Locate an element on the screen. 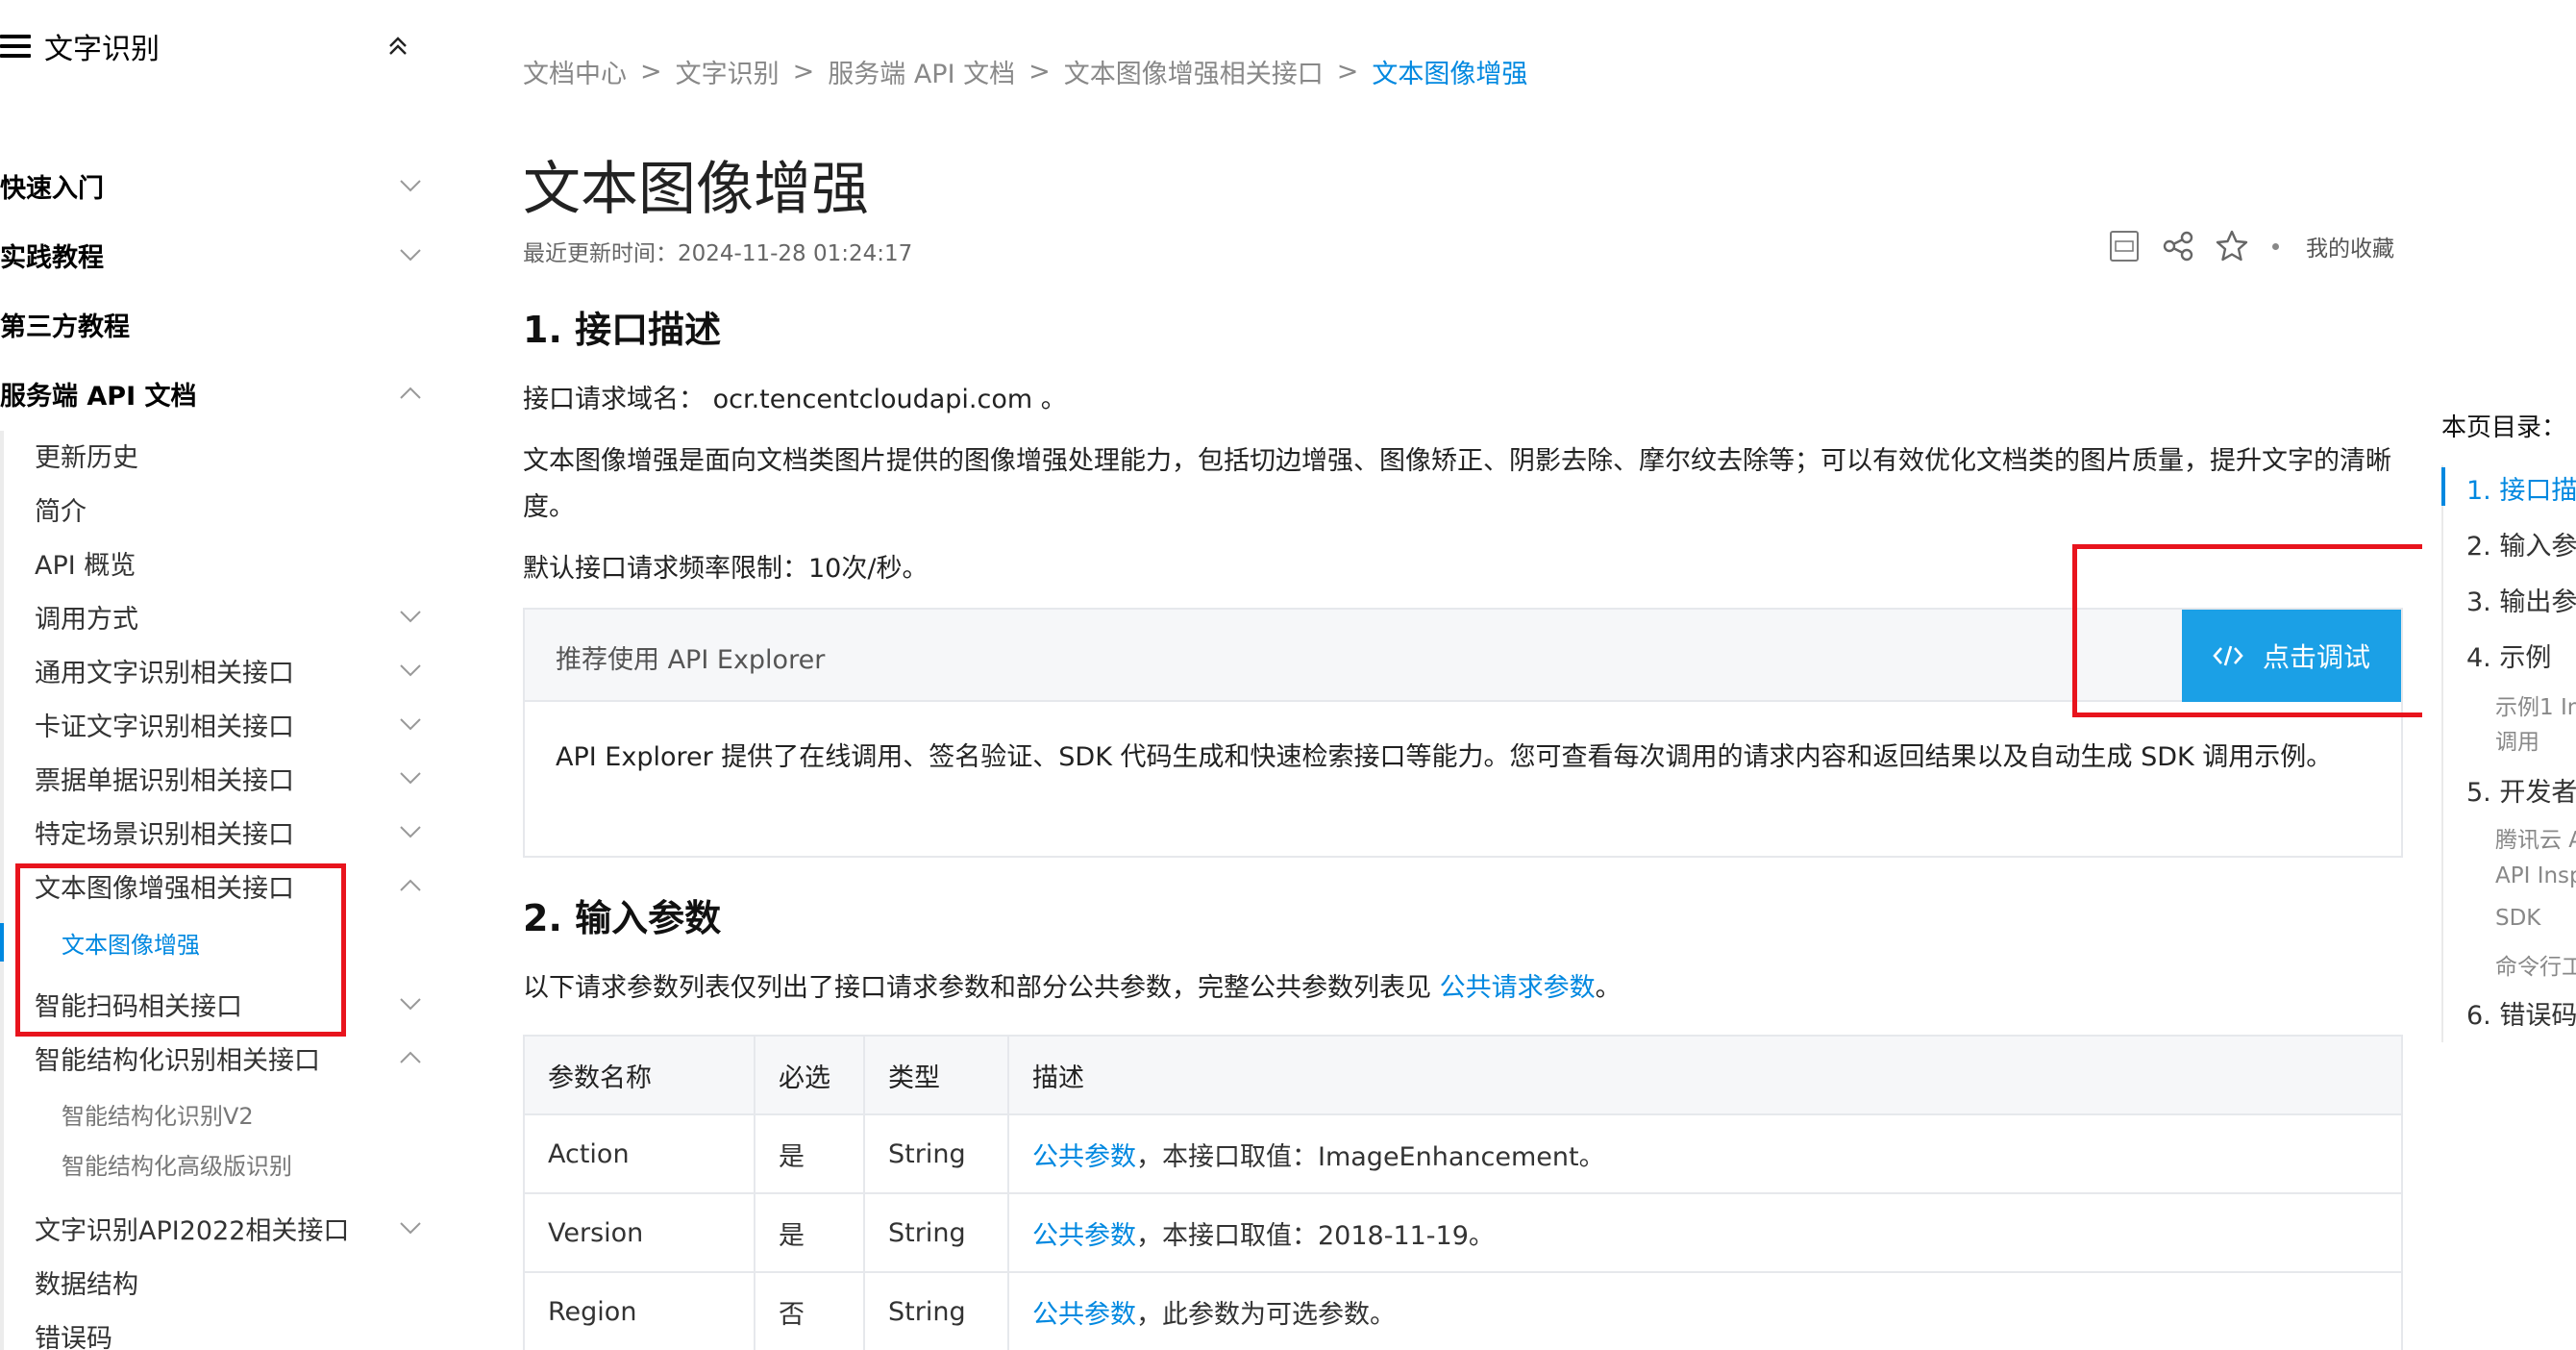 Image resolution: width=2576 pixels, height=1350 pixels. sidebar-item-structured-ocr: 智能结构化识别相关接口 is located at coordinates (229, 1058).